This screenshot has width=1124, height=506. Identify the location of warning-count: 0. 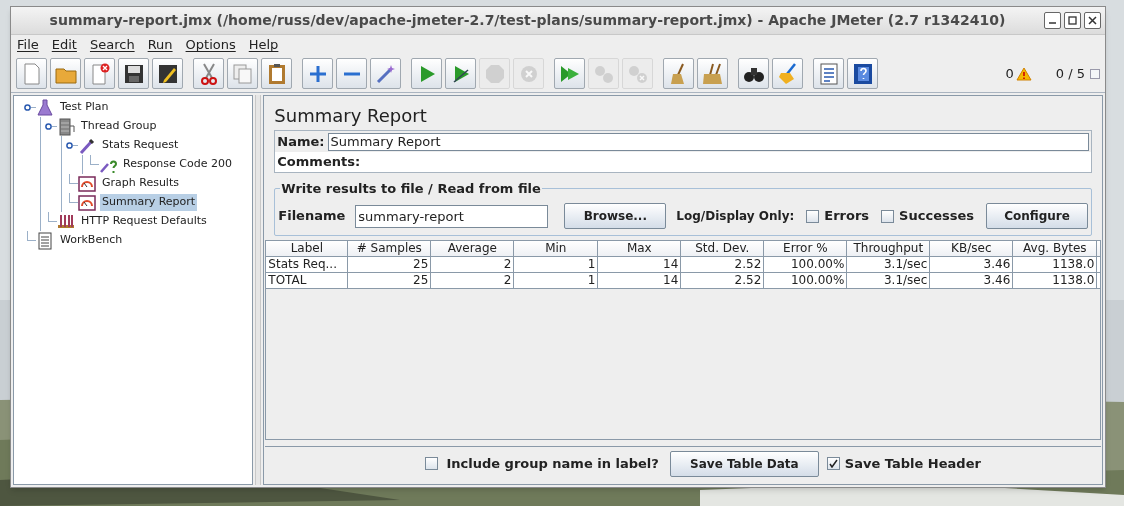
(1009, 73).